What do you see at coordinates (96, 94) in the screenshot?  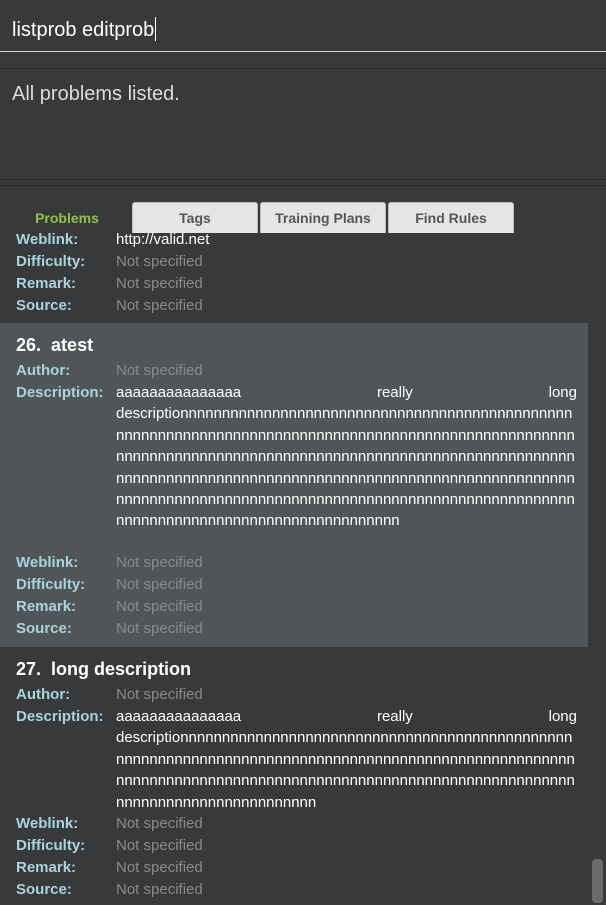 I see `result-message: All problems listed.` at bounding box center [96, 94].